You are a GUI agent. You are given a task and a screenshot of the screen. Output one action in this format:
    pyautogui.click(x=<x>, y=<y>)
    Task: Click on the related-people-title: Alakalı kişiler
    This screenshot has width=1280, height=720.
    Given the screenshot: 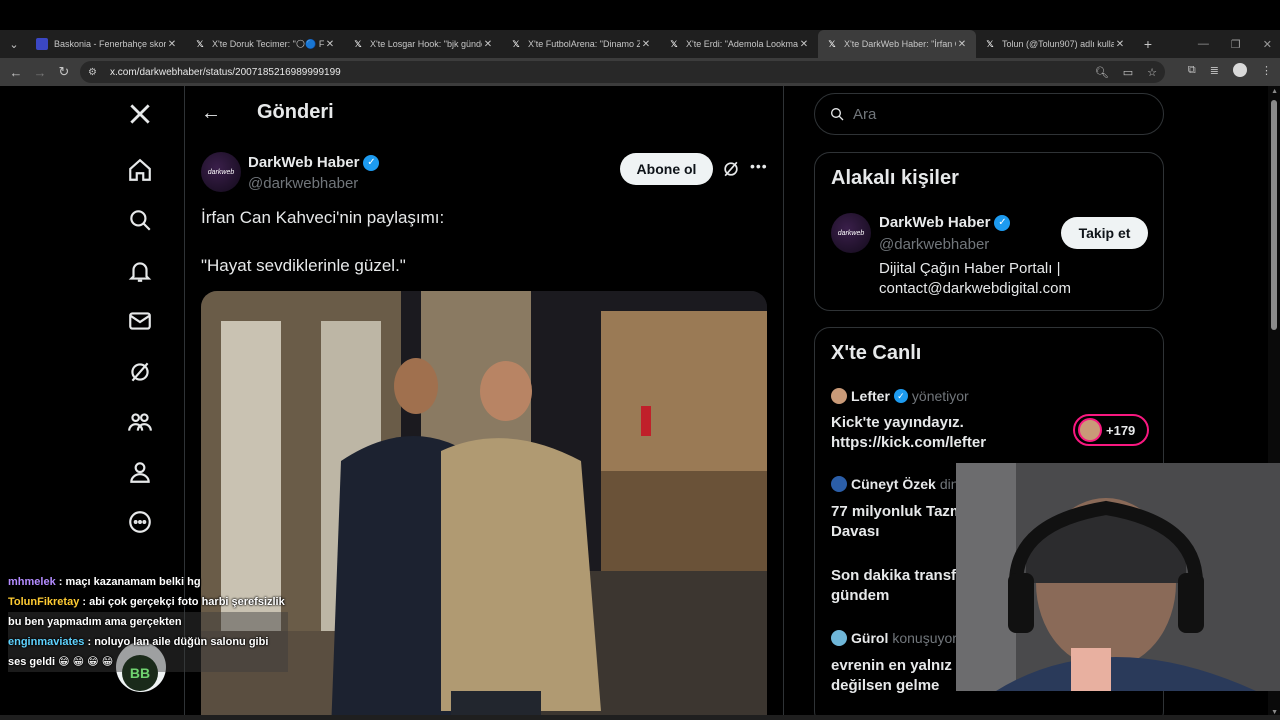 What is the action you would take?
    pyautogui.click(x=895, y=178)
    